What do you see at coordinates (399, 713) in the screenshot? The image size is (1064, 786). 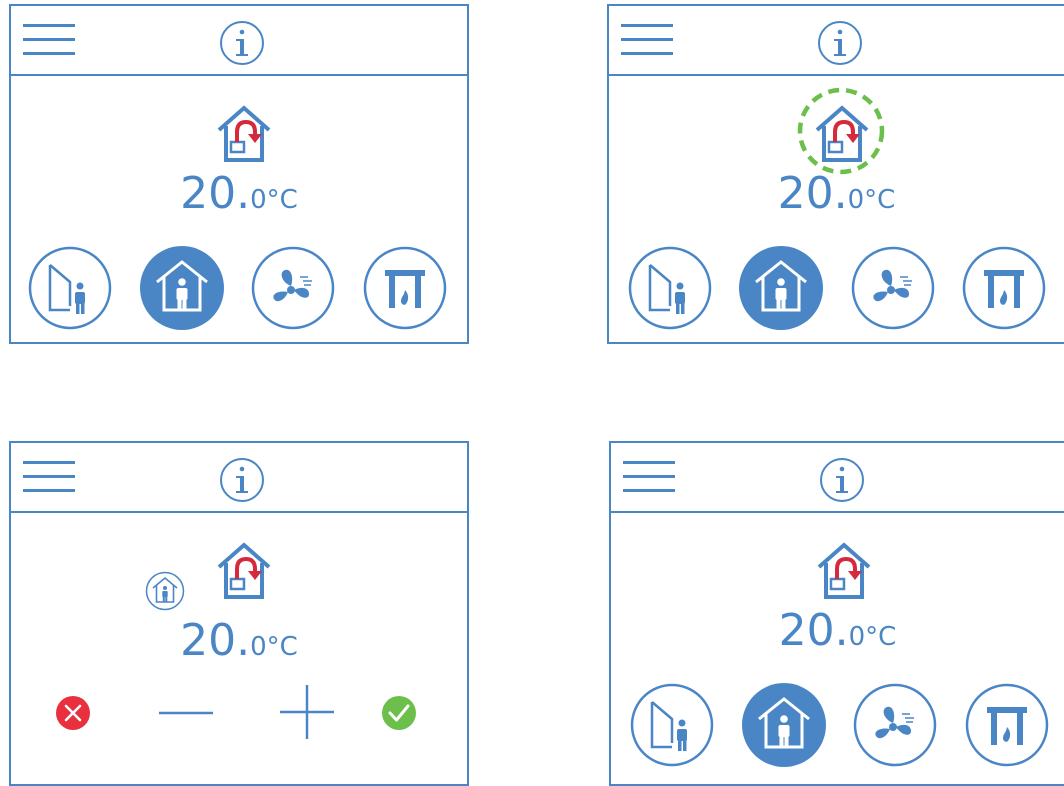 I see `confirm-button` at bounding box center [399, 713].